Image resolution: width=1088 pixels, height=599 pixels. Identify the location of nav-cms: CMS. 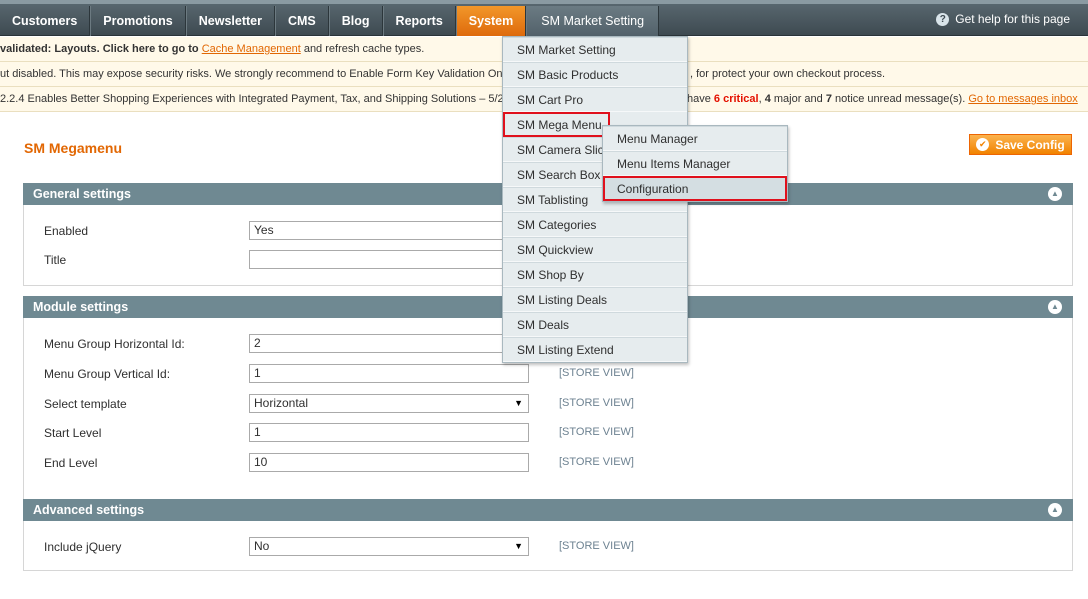
(301, 21).